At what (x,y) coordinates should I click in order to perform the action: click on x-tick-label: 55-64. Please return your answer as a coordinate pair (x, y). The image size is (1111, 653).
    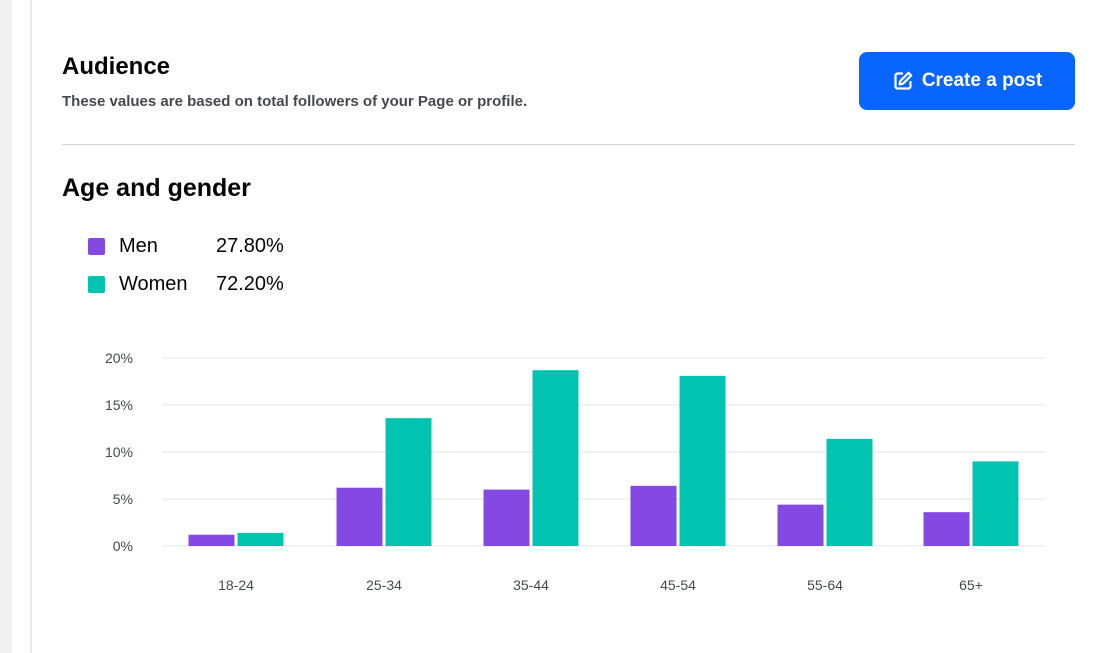
    Looking at the image, I should click on (825, 585).